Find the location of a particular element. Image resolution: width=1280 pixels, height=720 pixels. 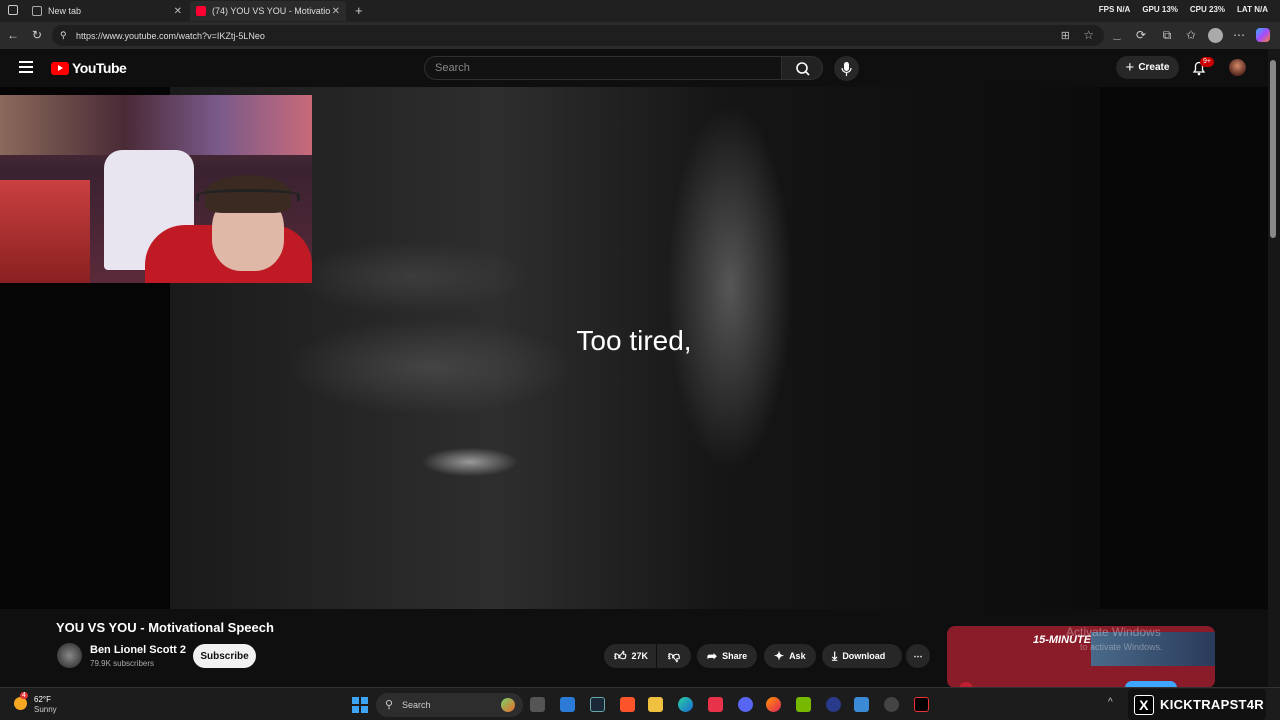

new-tab-plus-icon: + is located at coordinates (359, 10).